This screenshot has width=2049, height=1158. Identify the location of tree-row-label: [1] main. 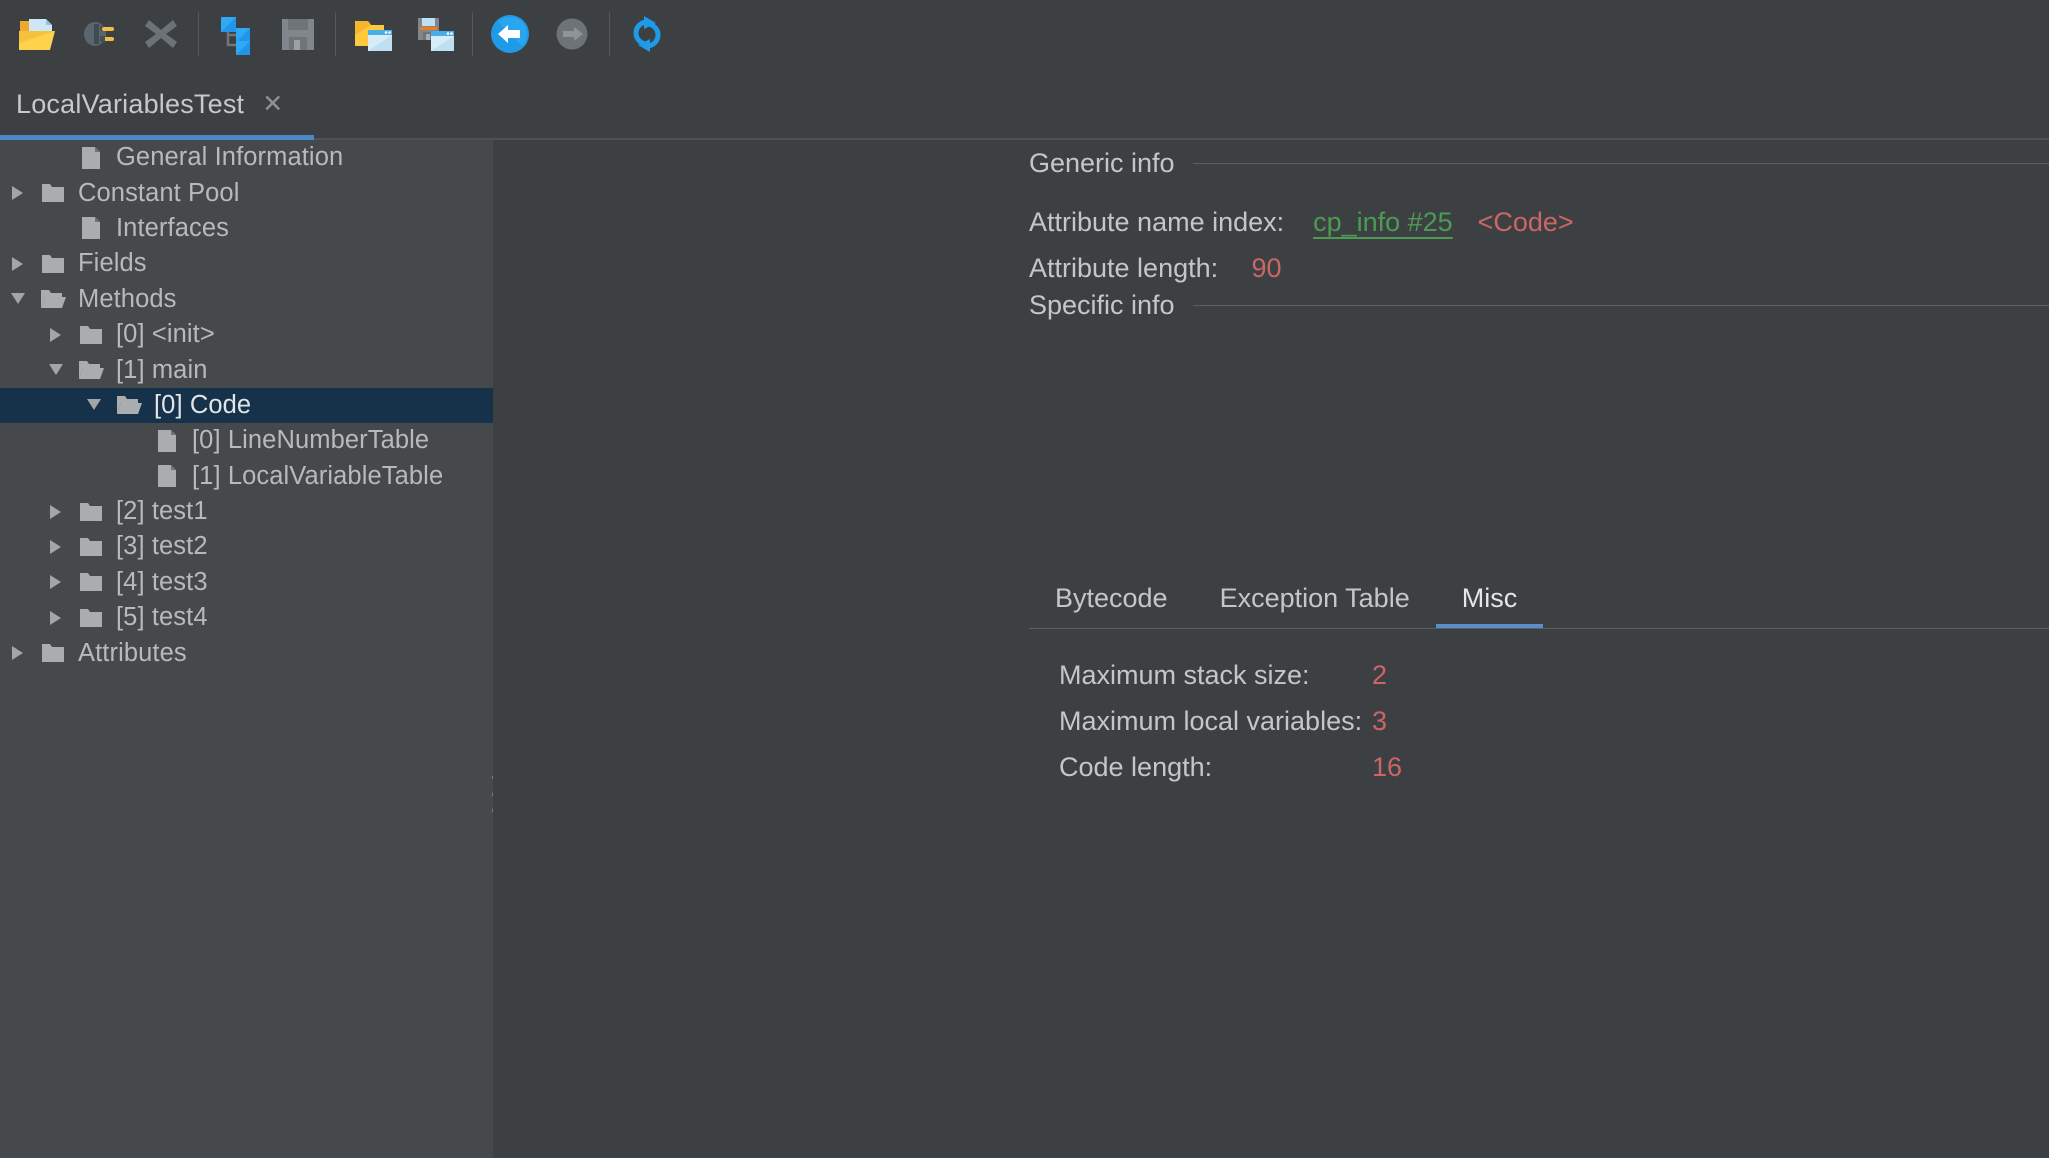
(162, 369).